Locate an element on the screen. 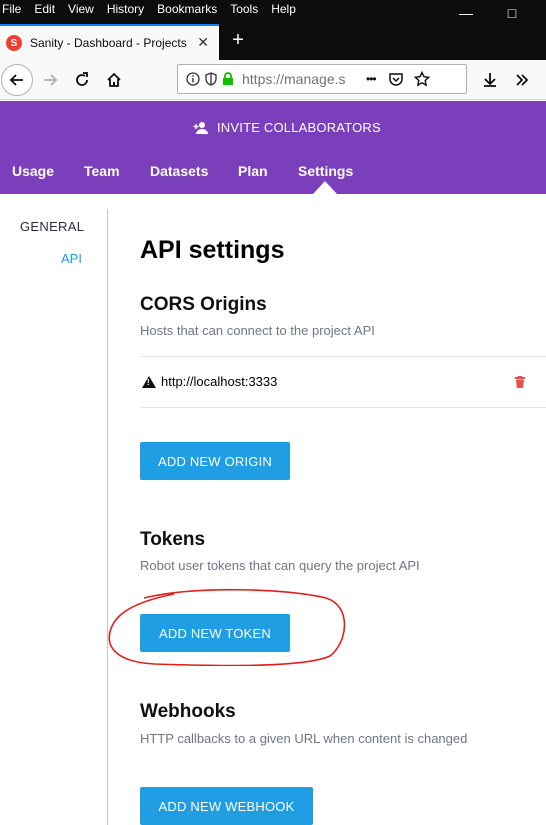 Image resolution: width=546 pixels, height=825 pixels. menu-file: File is located at coordinates (11, 9).